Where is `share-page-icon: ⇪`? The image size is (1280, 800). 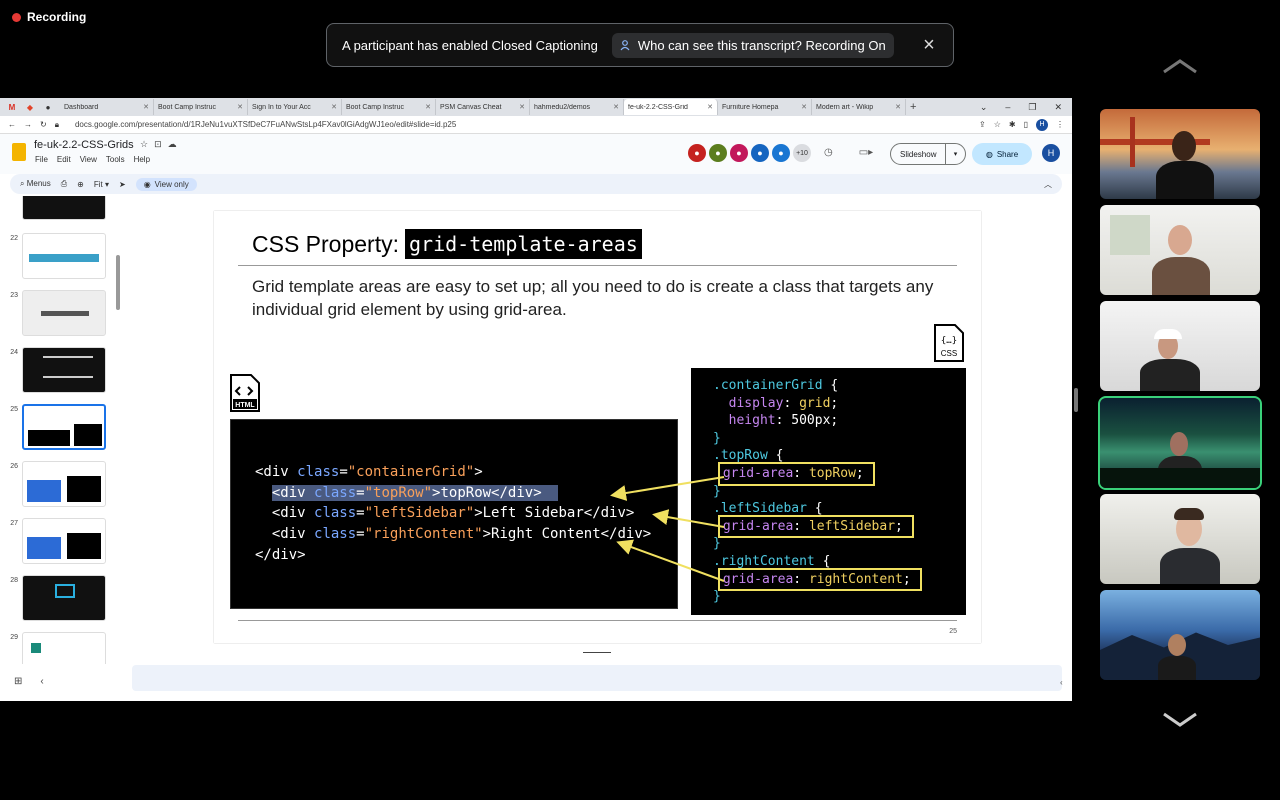 share-page-icon: ⇪ is located at coordinates (982, 124).